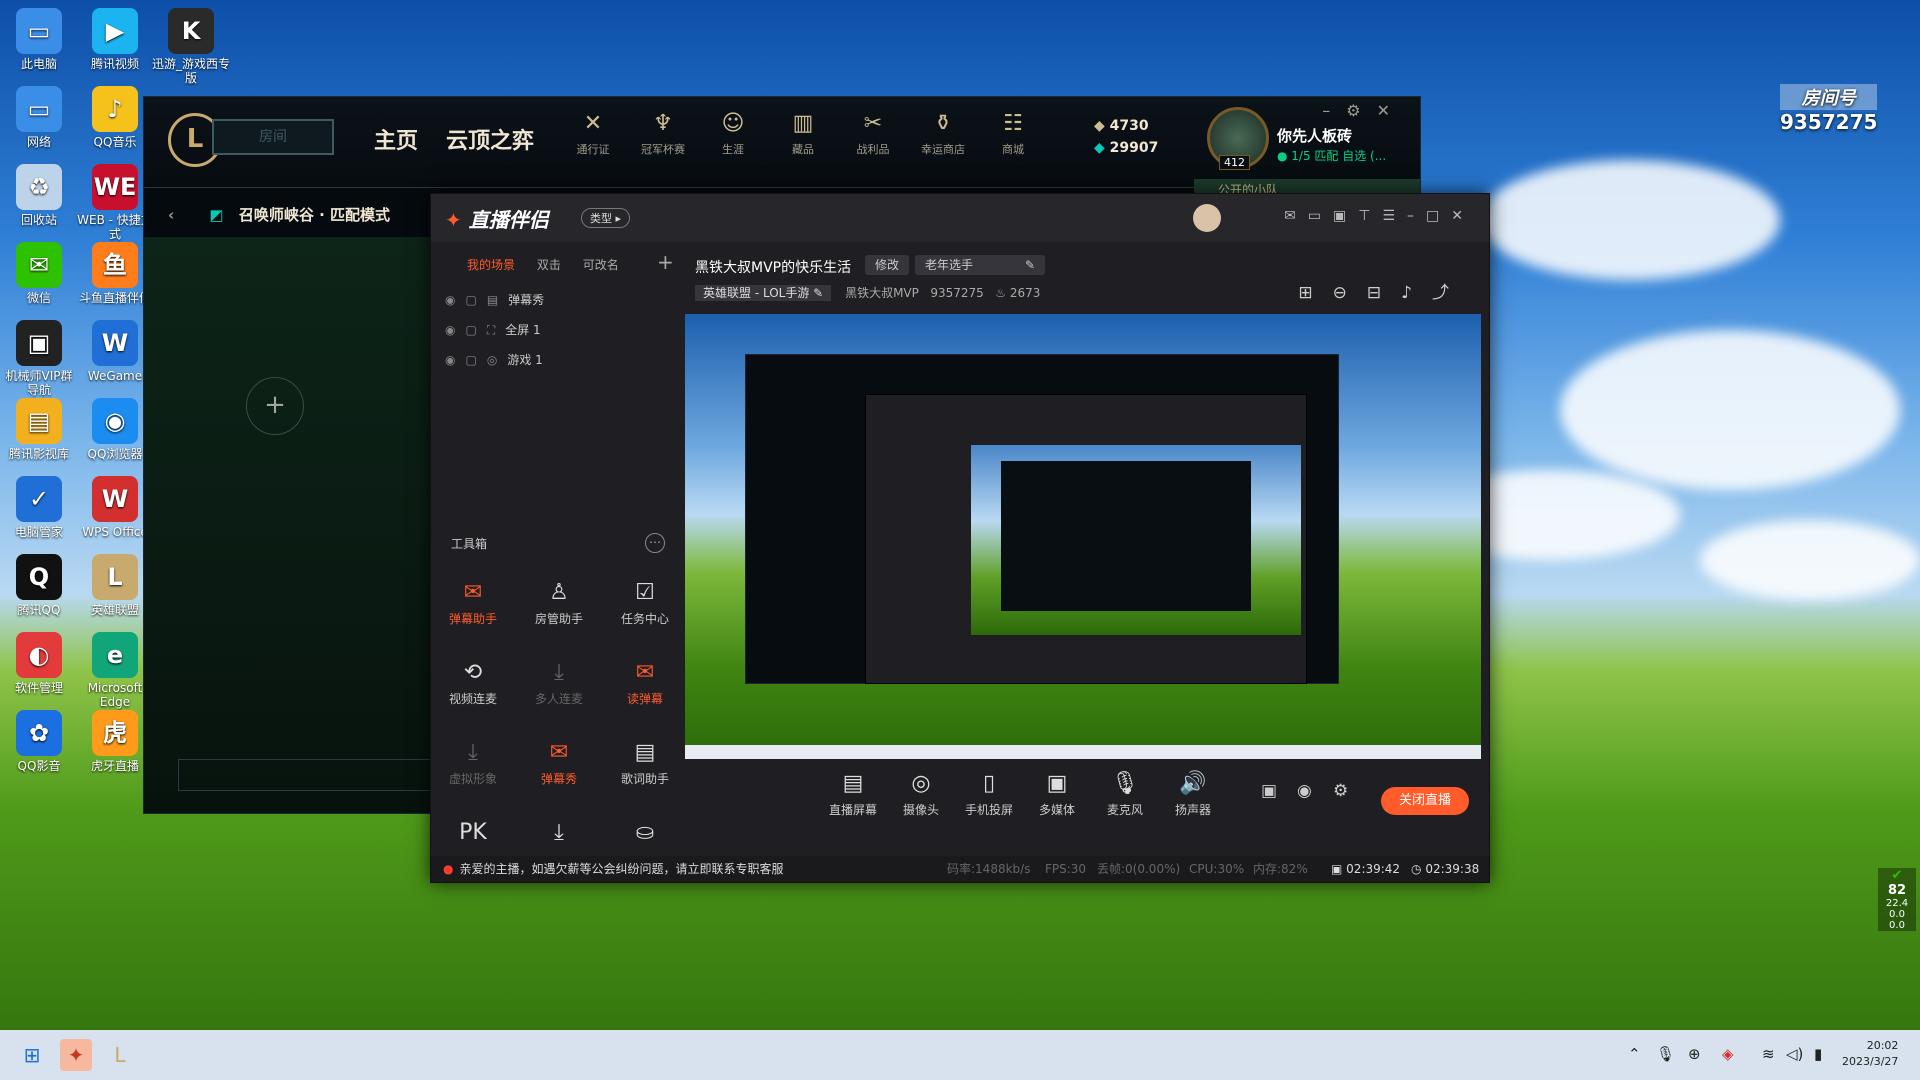  I want to click on source-icon: ▯, so click(989, 783).